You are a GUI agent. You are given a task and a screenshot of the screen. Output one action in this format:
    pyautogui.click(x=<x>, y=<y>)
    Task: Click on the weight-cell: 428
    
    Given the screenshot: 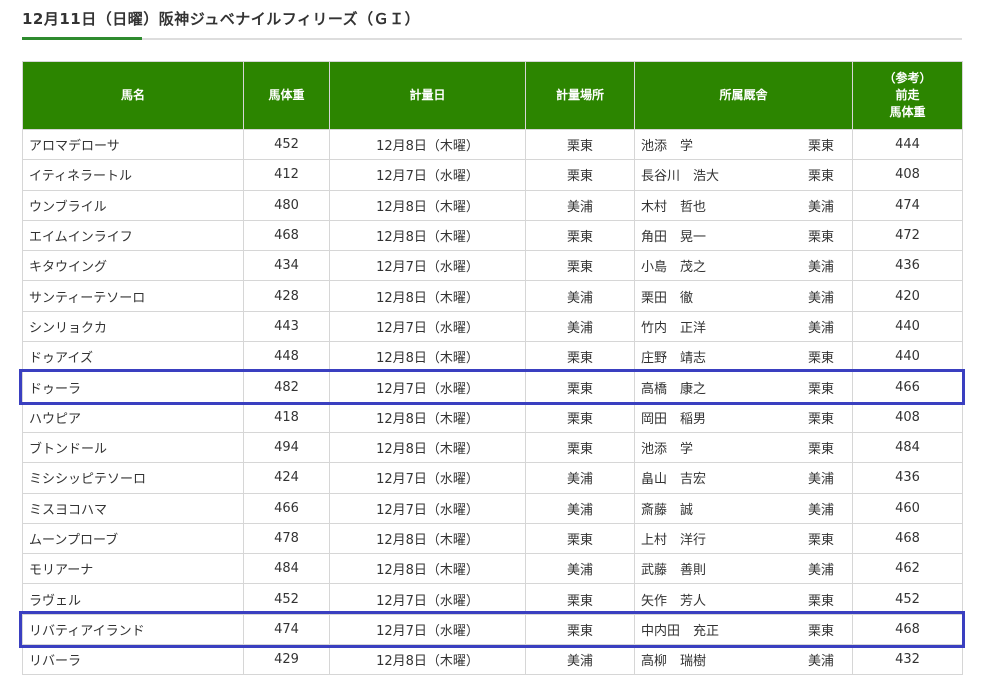 What is the action you would take?
    pyautogui.click(x=286, y=296)
    